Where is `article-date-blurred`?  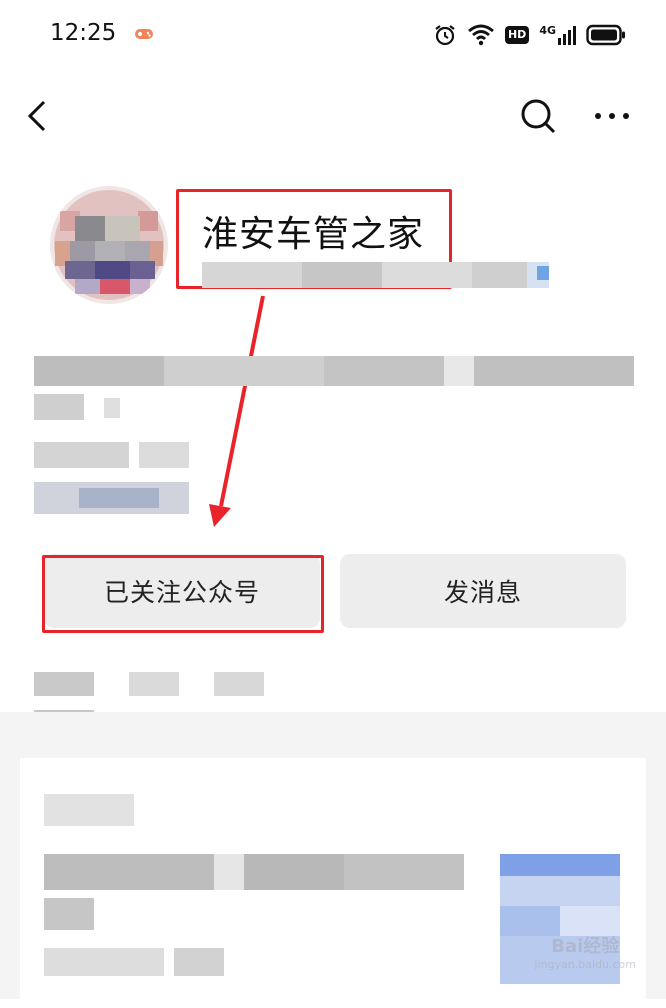
article-date-blurred is located at coordinates (89, 810).